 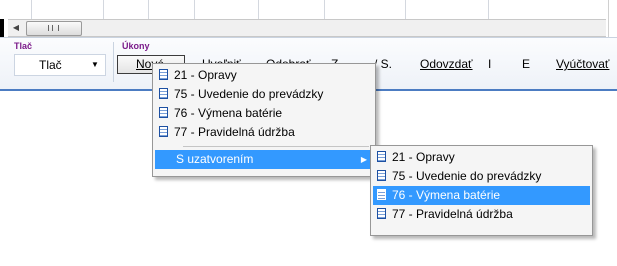 I want to click on menu-item-77: 77 - Pravidelná údržba, so click(x=264, y=132).